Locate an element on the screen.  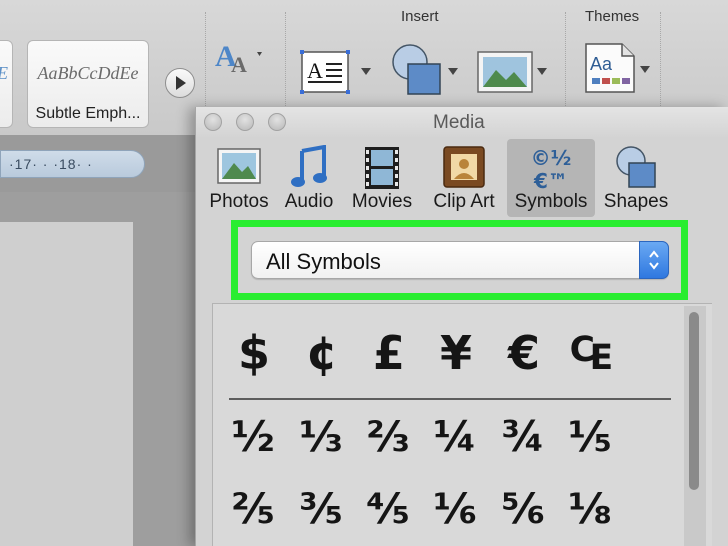
window-title: Media is located at coordinates (459, 122).